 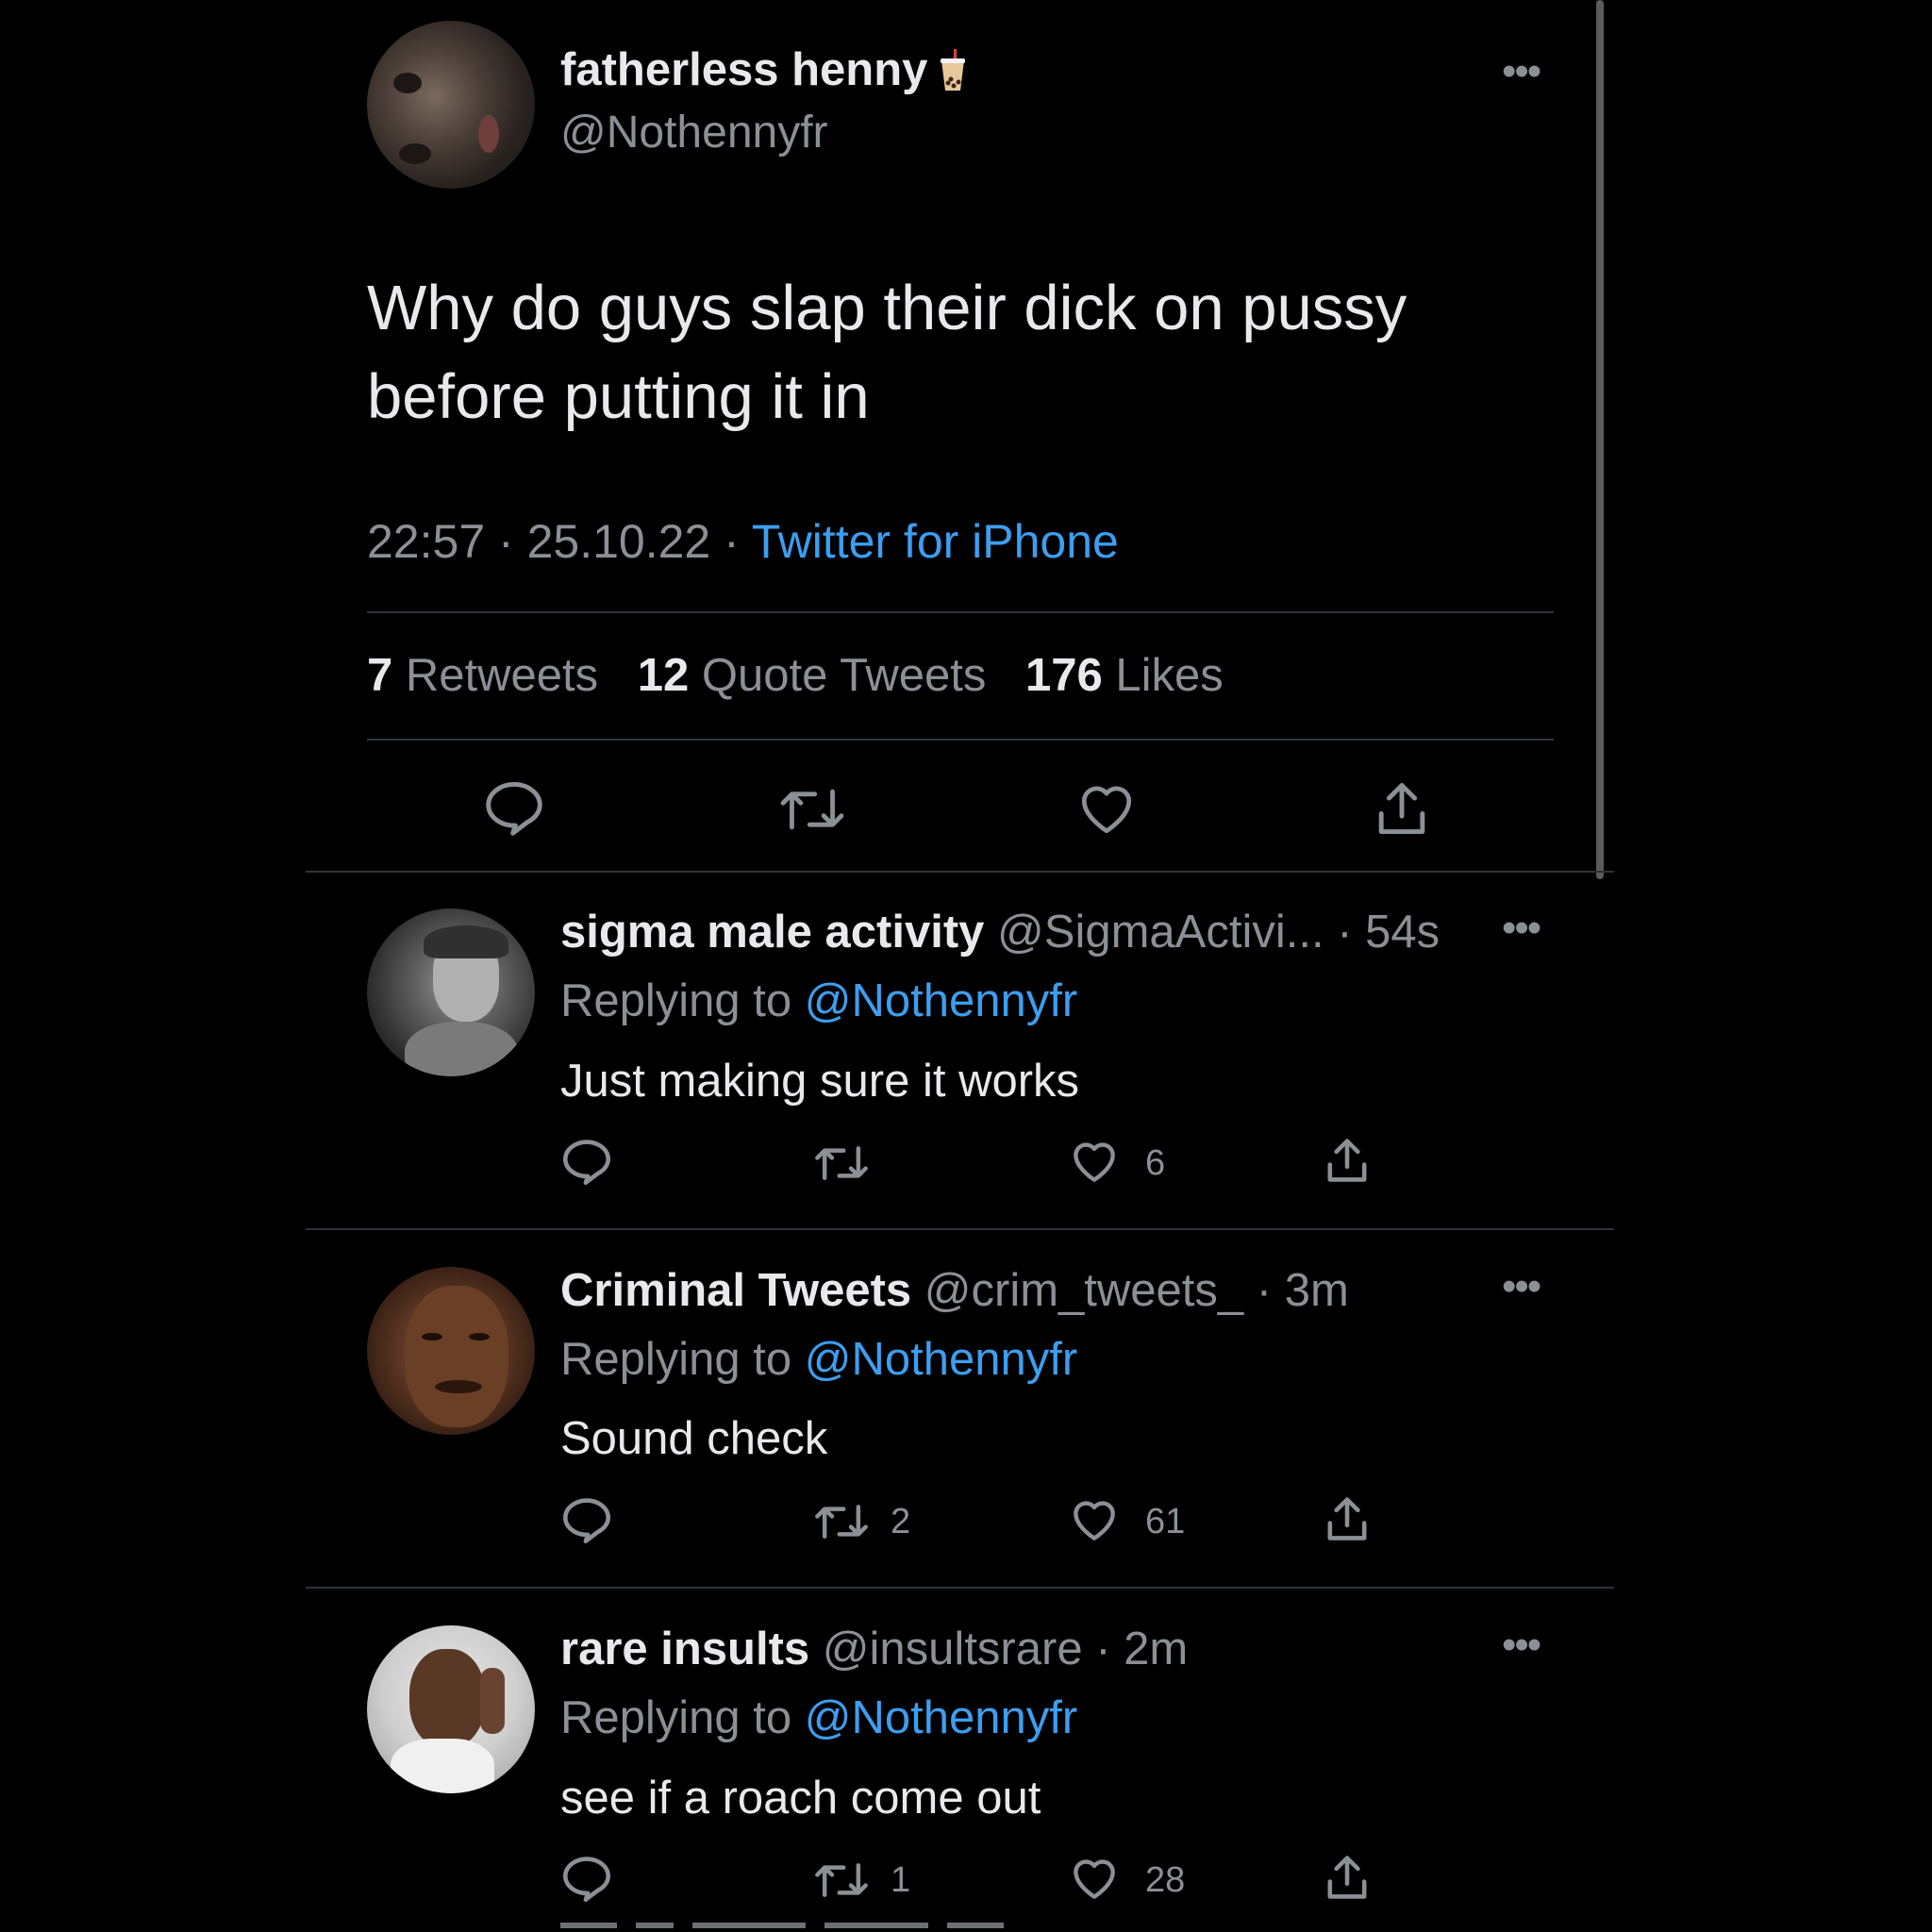 What do you see at coordinates (743, 541) in the screenshot?
I see `tweet-meta: 22:57 · 25.10.22 · Twitter for iPhone` at bounding box center [743, 541].